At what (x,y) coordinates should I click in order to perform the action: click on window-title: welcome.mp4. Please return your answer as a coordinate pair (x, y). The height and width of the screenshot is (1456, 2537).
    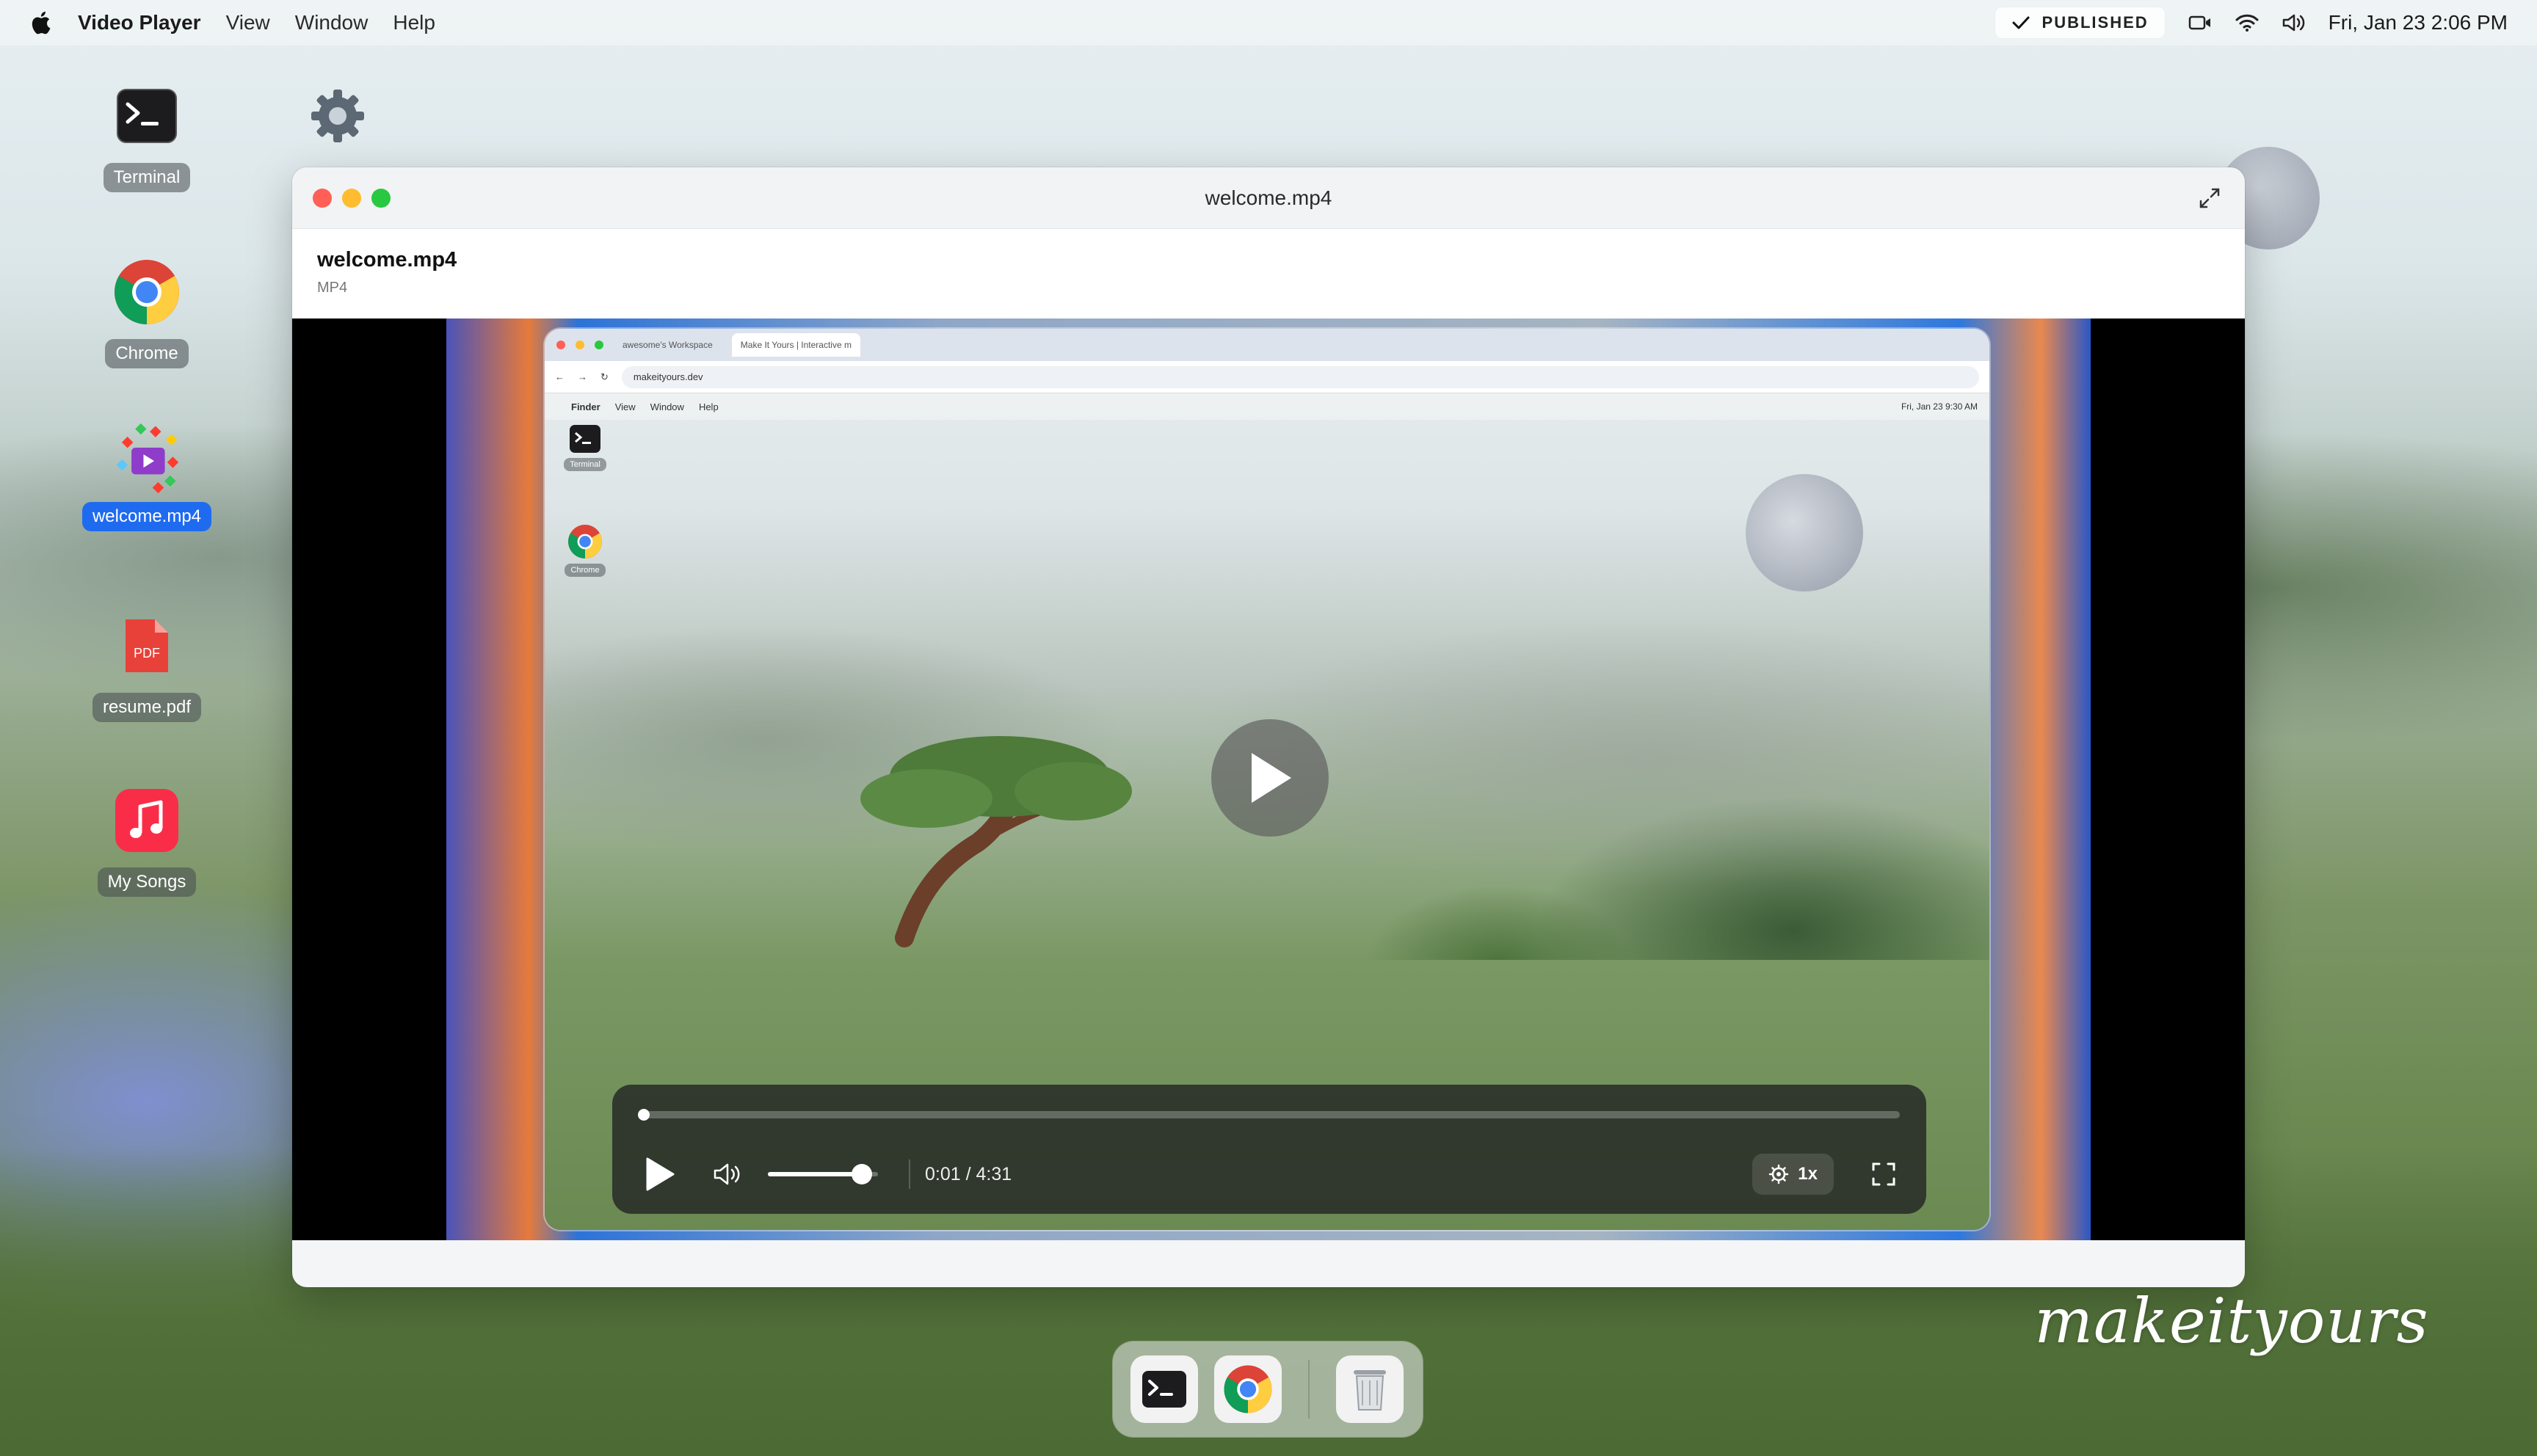
    Looking at the image, I should click on (1268, 197).